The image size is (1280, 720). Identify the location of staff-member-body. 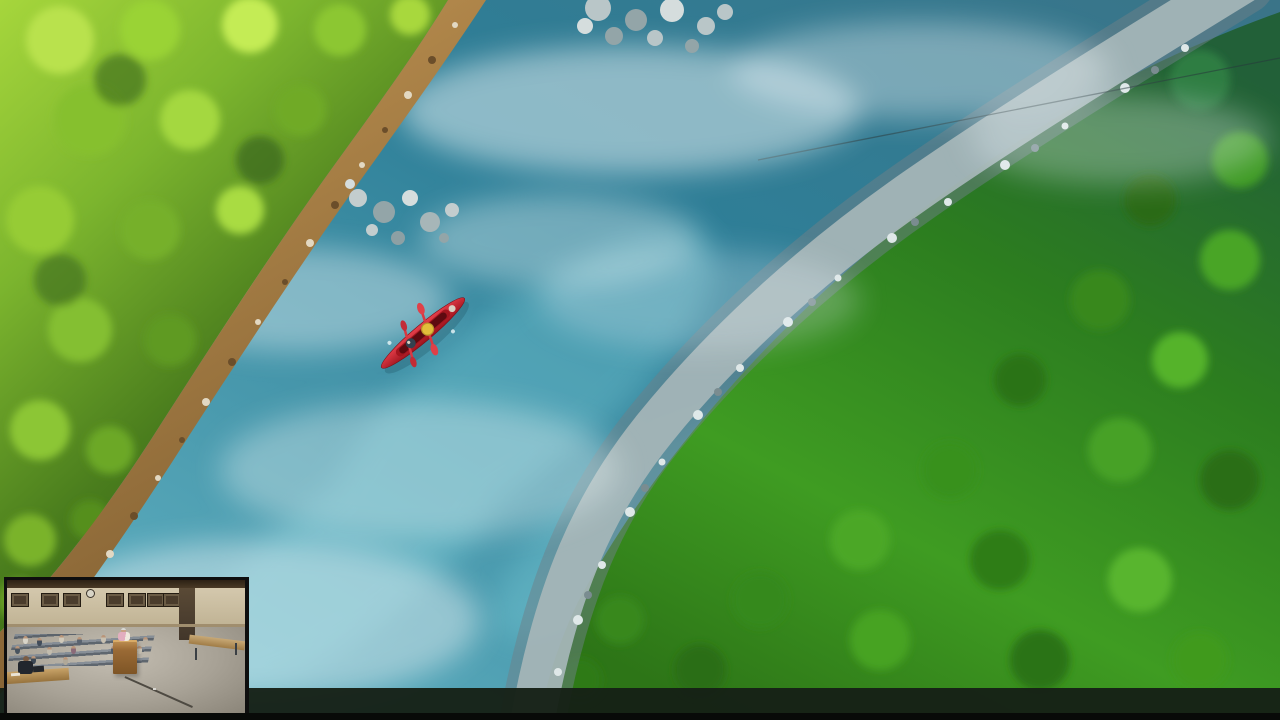
(25, 667).